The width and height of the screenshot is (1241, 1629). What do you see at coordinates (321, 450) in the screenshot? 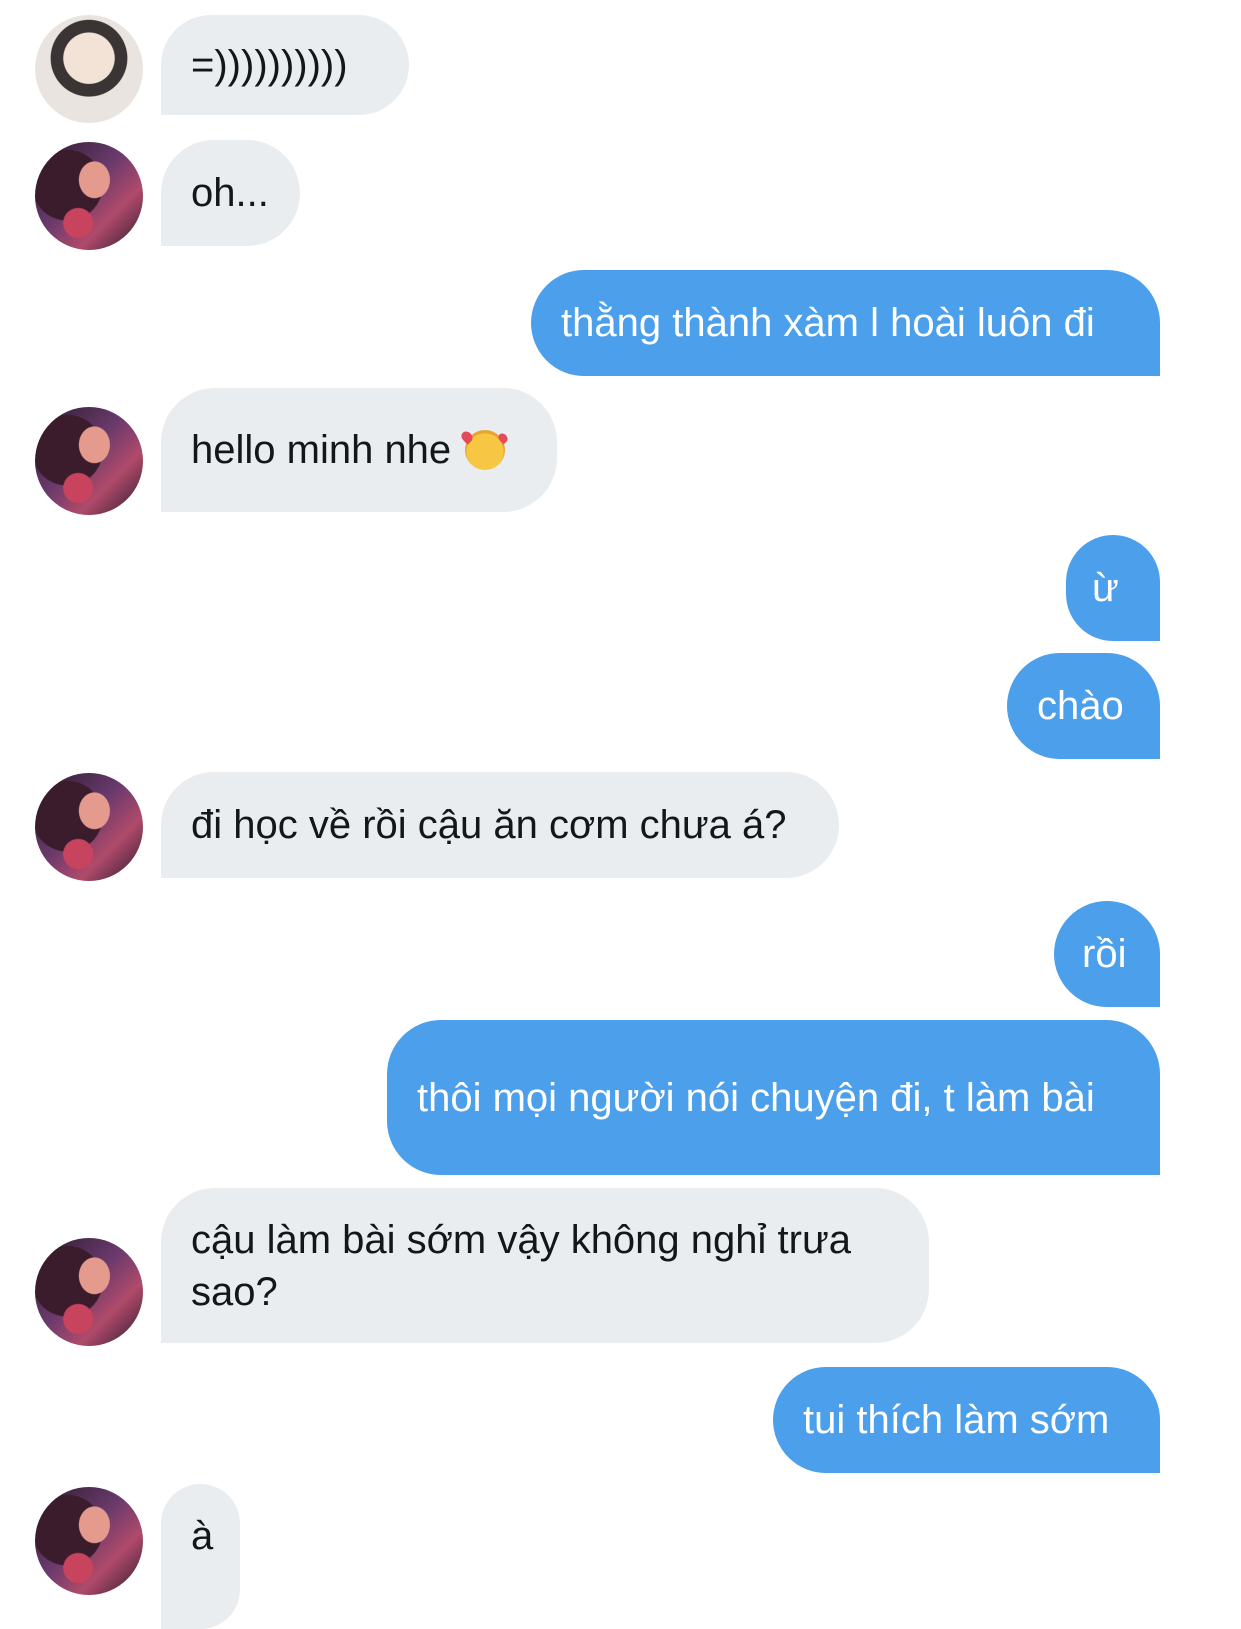
I see `message-text: hello minh nhe` at bounding box center [321, 450].